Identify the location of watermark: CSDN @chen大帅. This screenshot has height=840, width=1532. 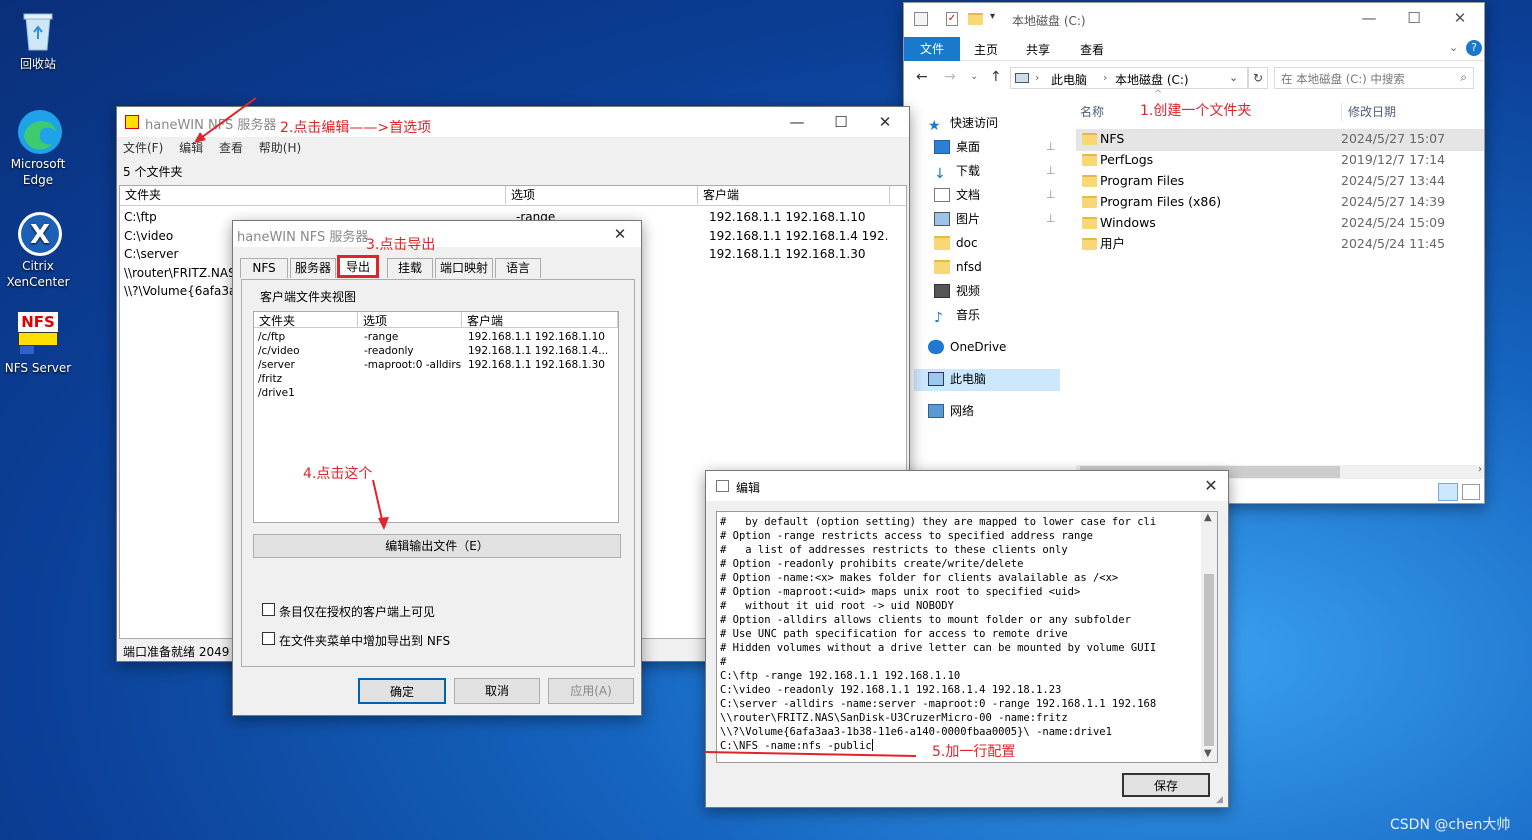
(1450, 825).